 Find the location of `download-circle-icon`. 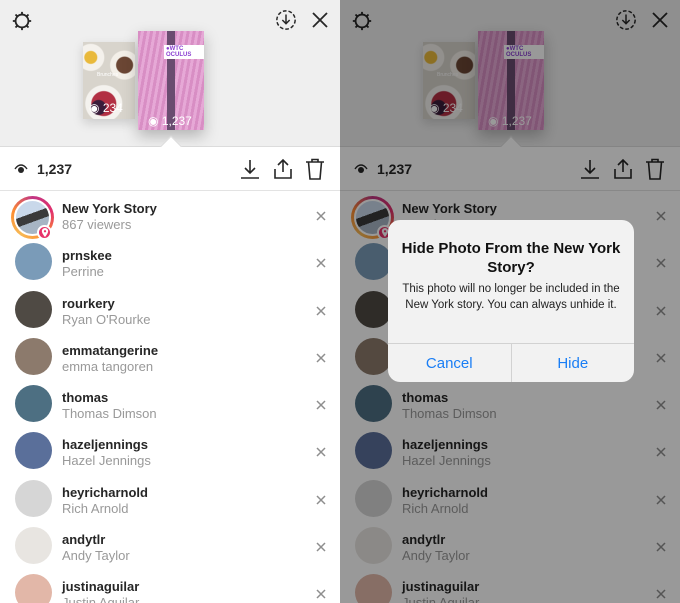

download-circle-icon is located at coordinates (286, 20).